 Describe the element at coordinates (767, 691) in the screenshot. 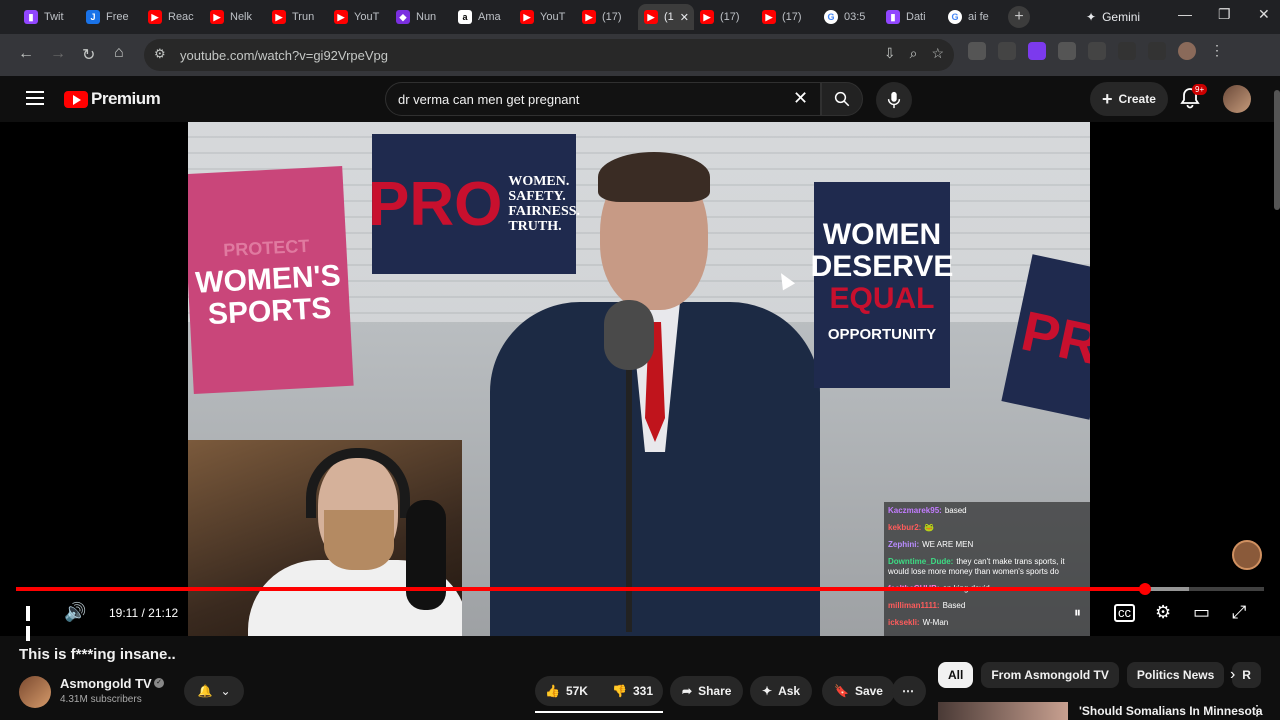

I see `sparkle-icon: ✦` at that location.